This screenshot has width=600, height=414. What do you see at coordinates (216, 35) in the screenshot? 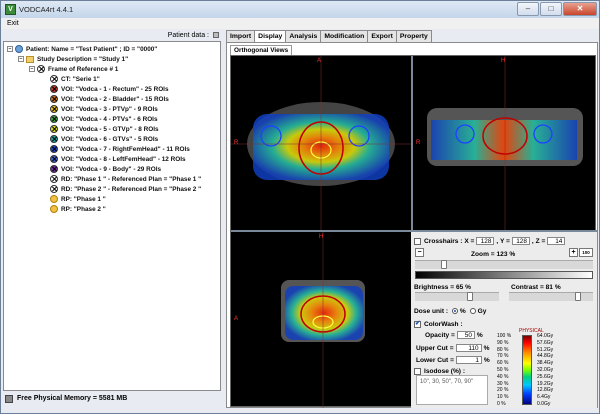
I see `pin-icon` at bounding box center [216, 35].